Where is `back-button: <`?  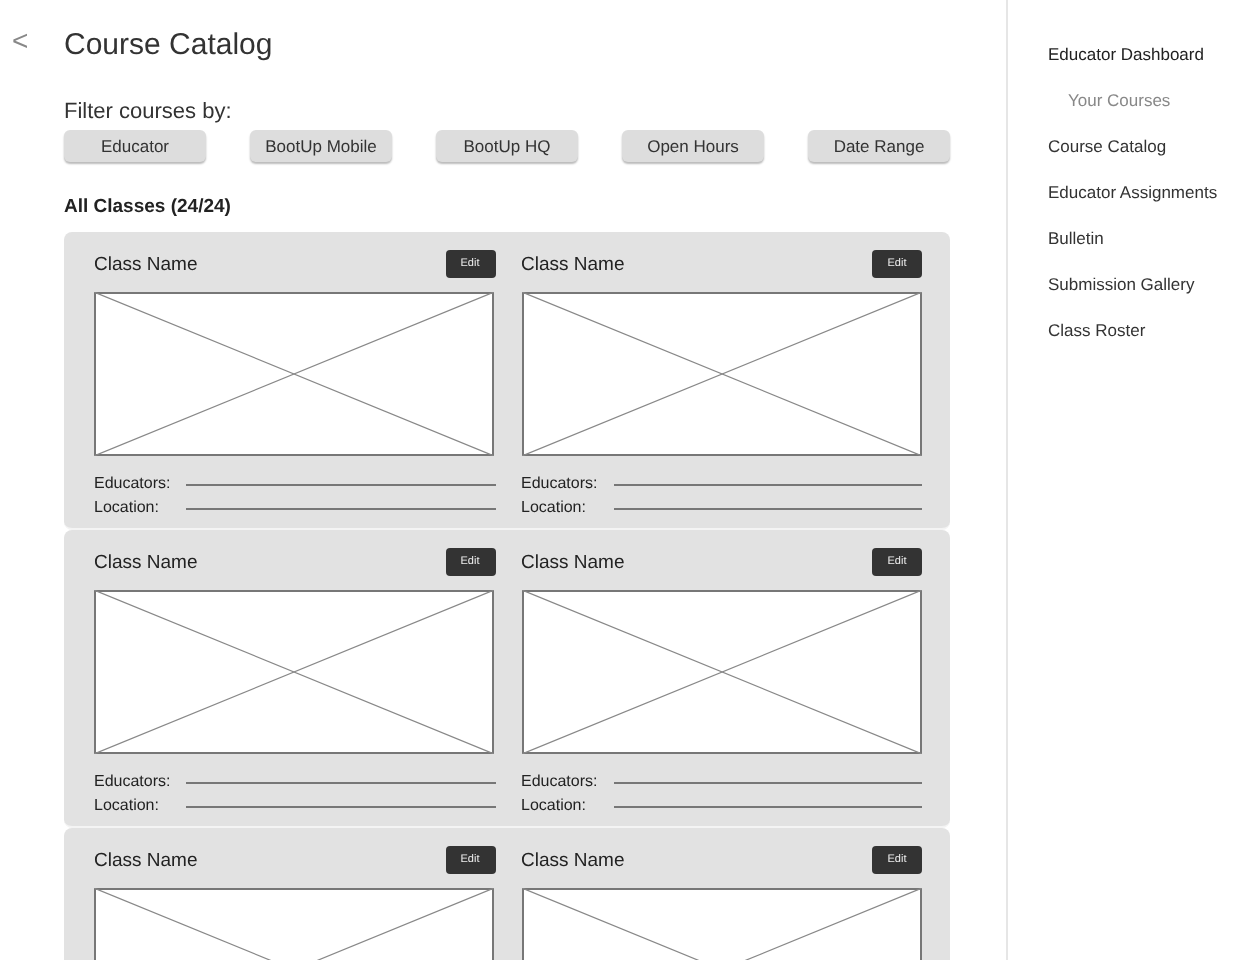
back-button: < is located at coordinates (20, 40).